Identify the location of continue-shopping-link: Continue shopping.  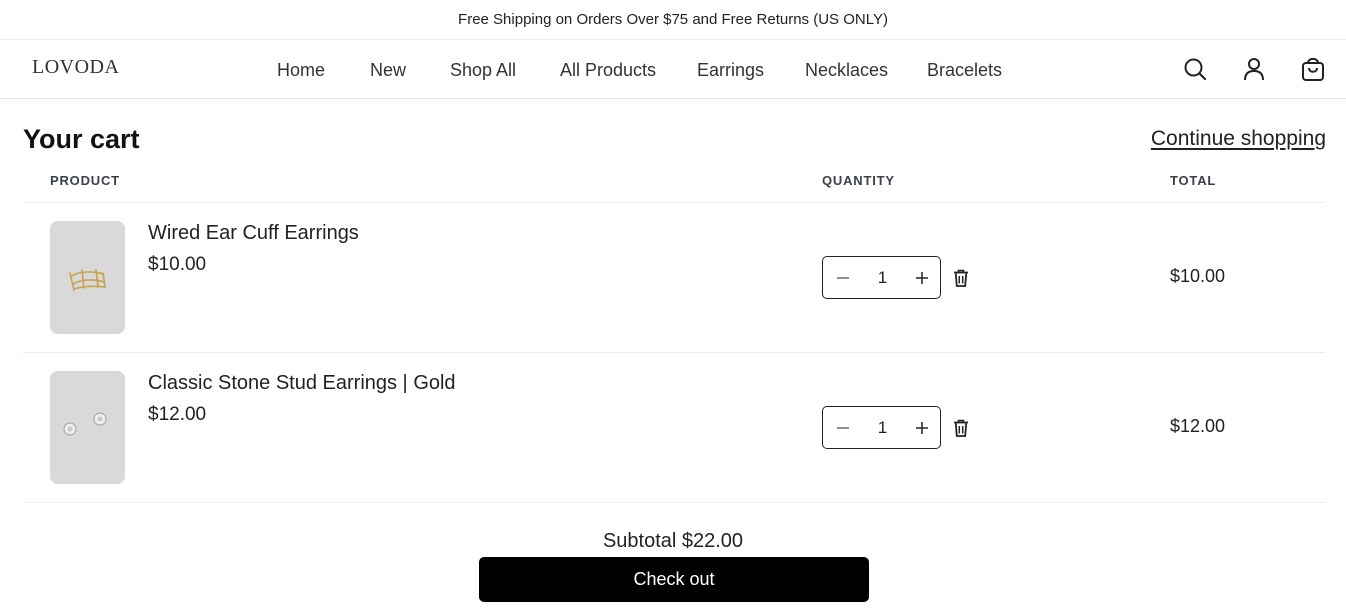
(1238, 139).